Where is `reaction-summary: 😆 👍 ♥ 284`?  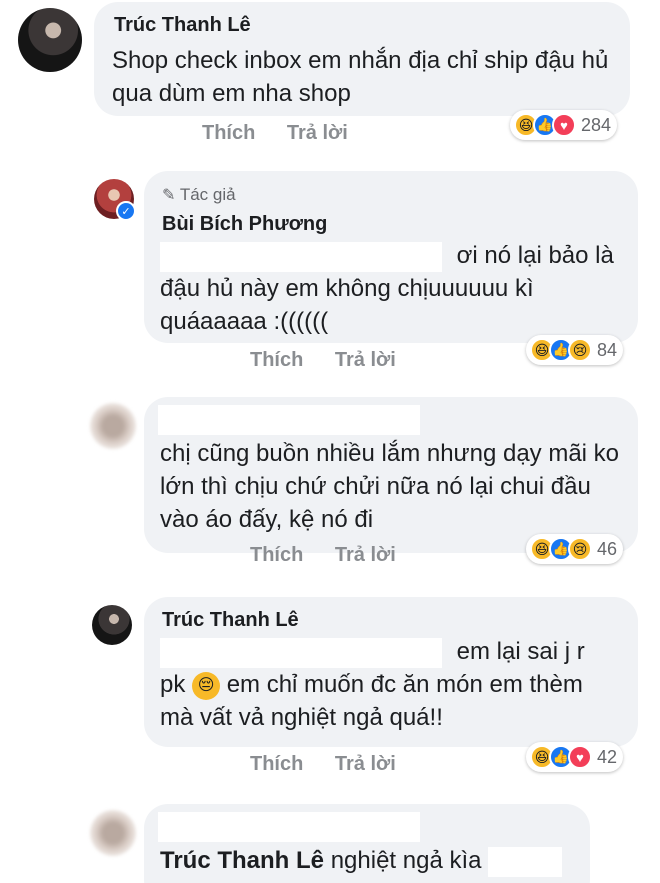
reaction-summary: 😆 👍 ♥ 284 is located at coordinates (564, 125).